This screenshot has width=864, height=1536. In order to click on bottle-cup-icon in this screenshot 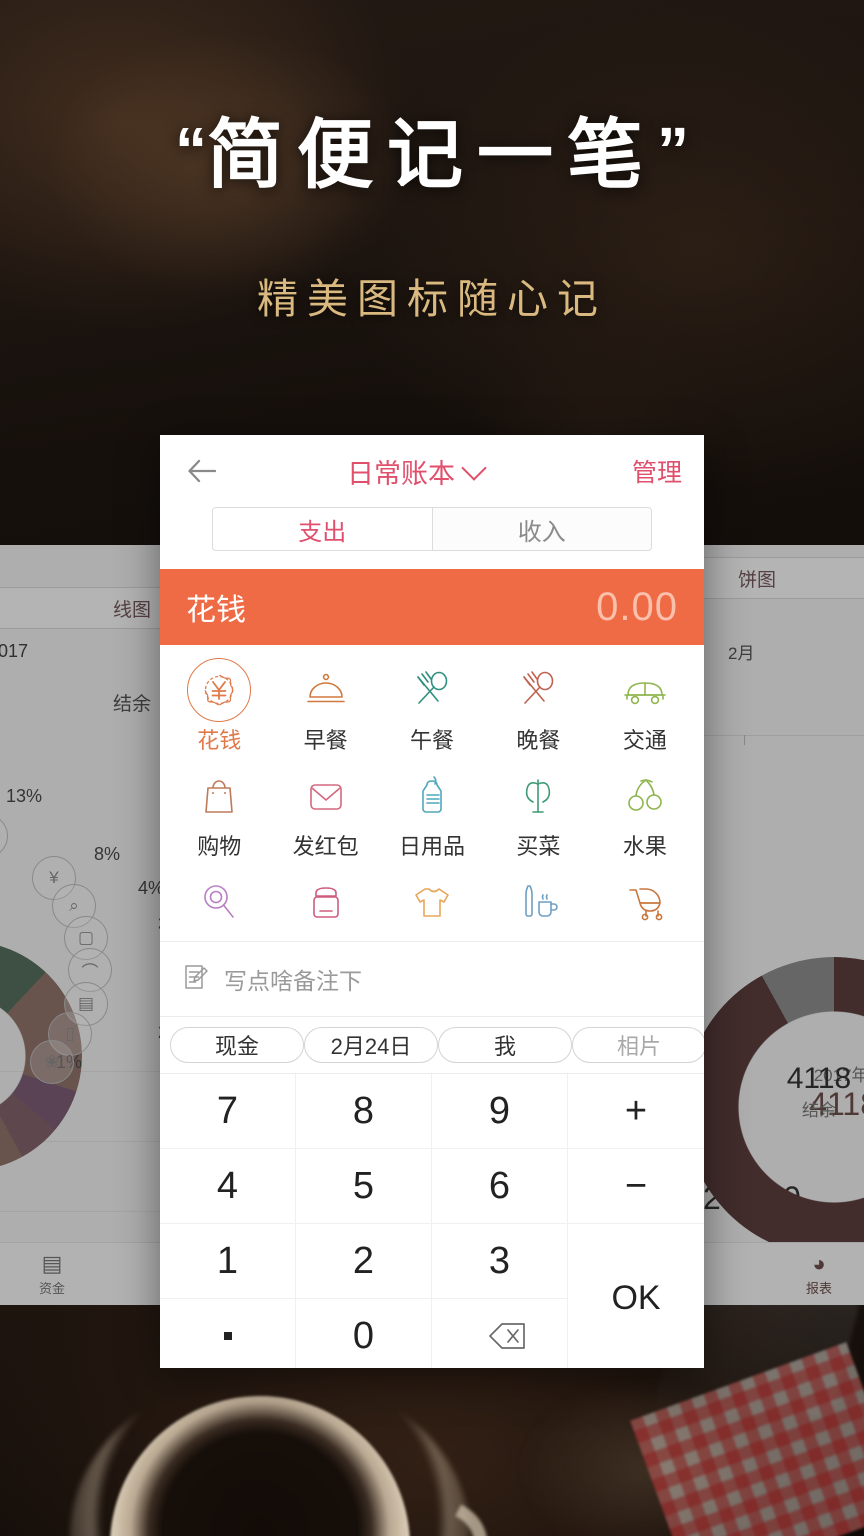, I will do `click(538, 902)`.